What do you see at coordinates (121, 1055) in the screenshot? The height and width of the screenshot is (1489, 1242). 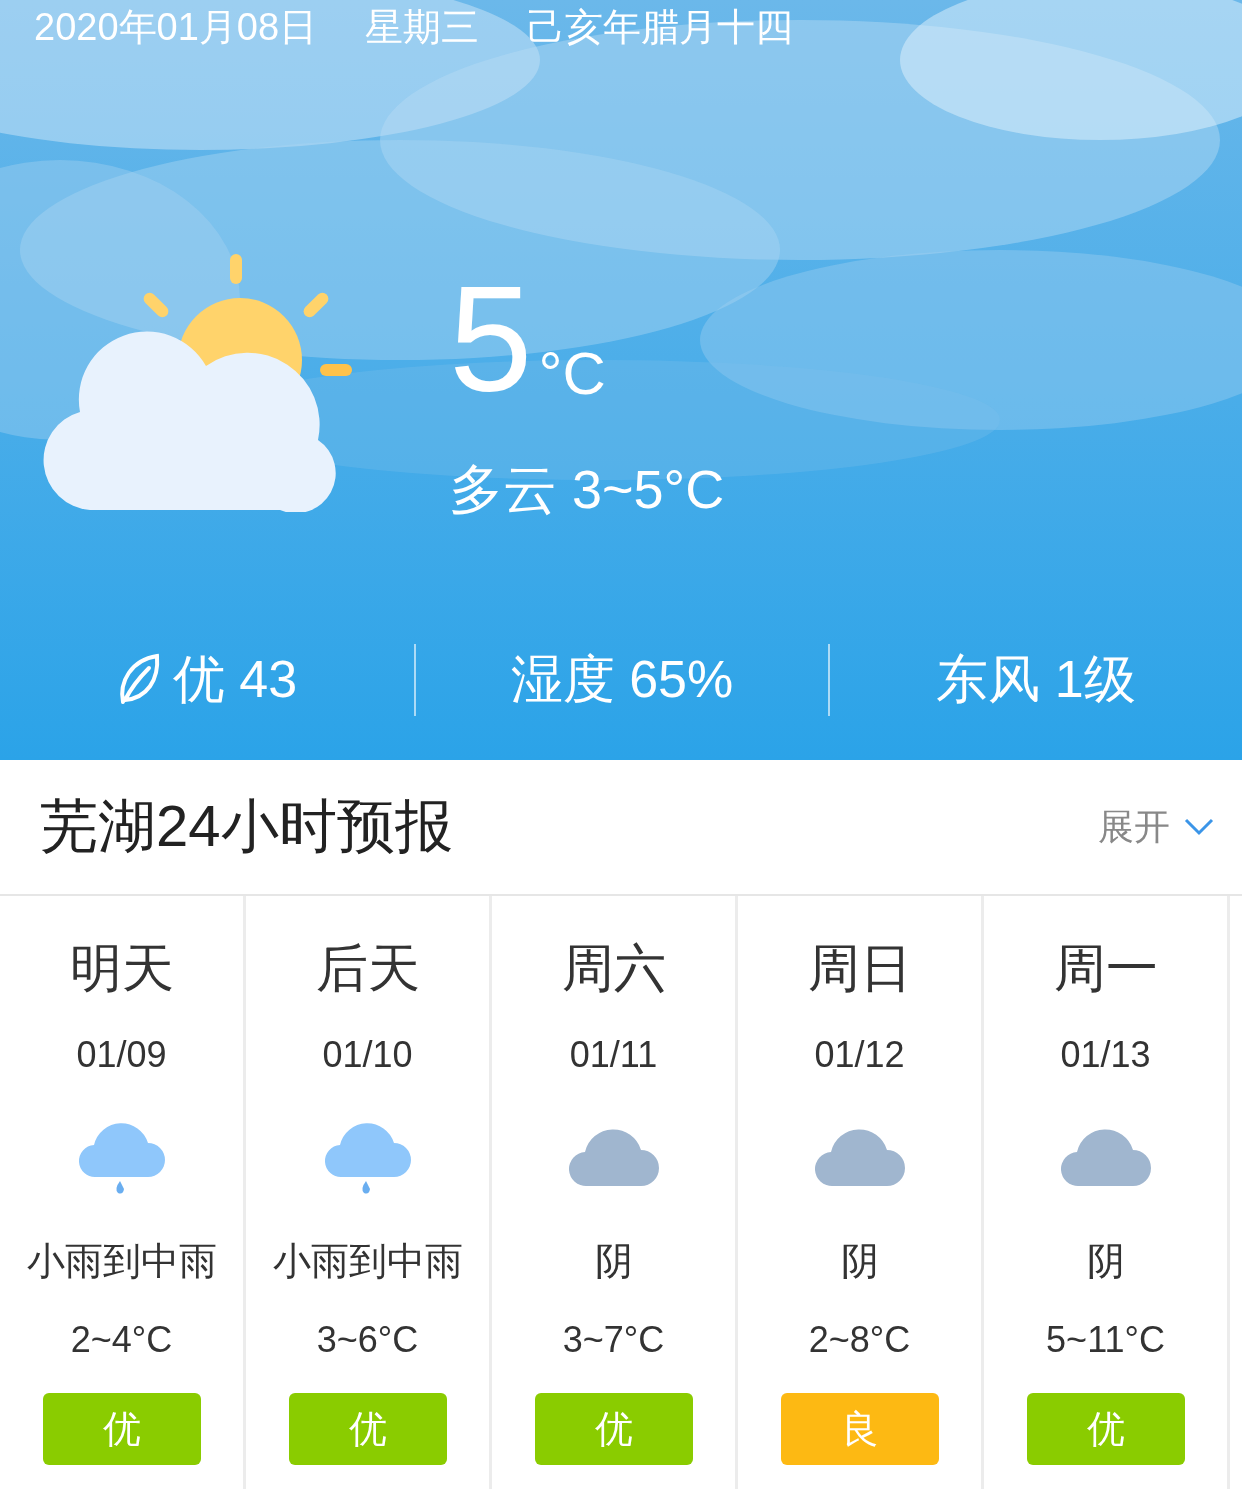 I see `day-date: 01/09` at bounding box center [121, 1055].